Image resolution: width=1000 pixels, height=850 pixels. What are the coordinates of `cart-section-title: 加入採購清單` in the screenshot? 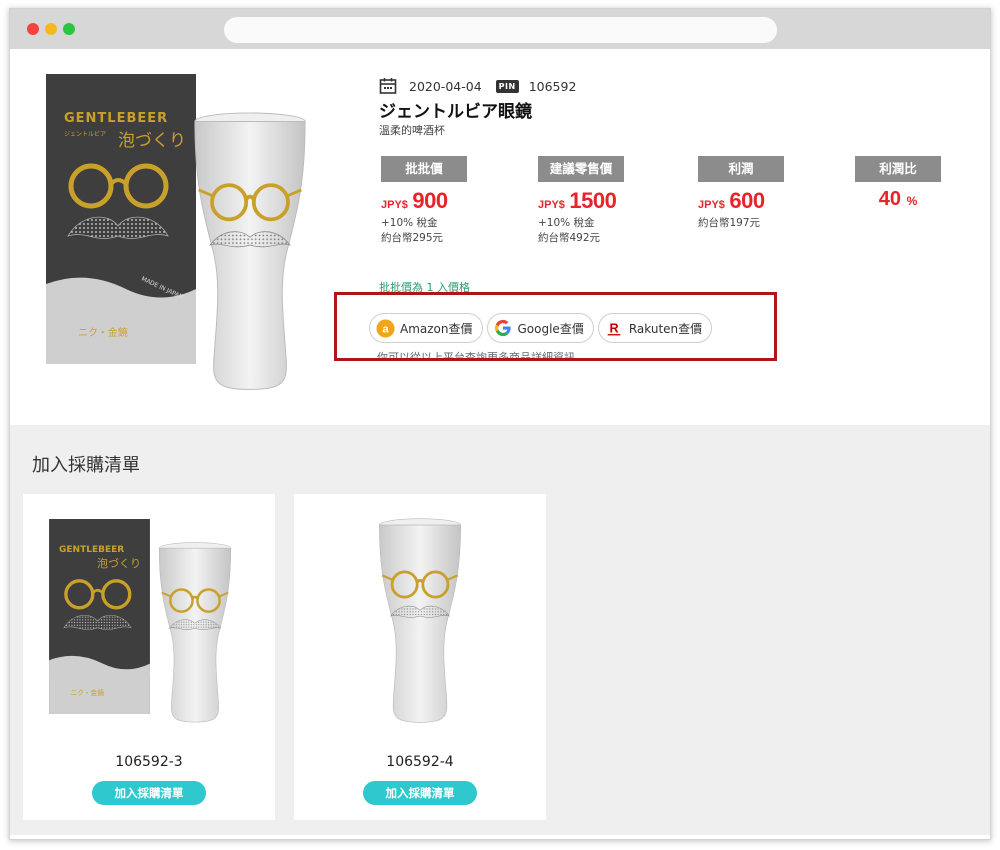 It's located at (86, 465).